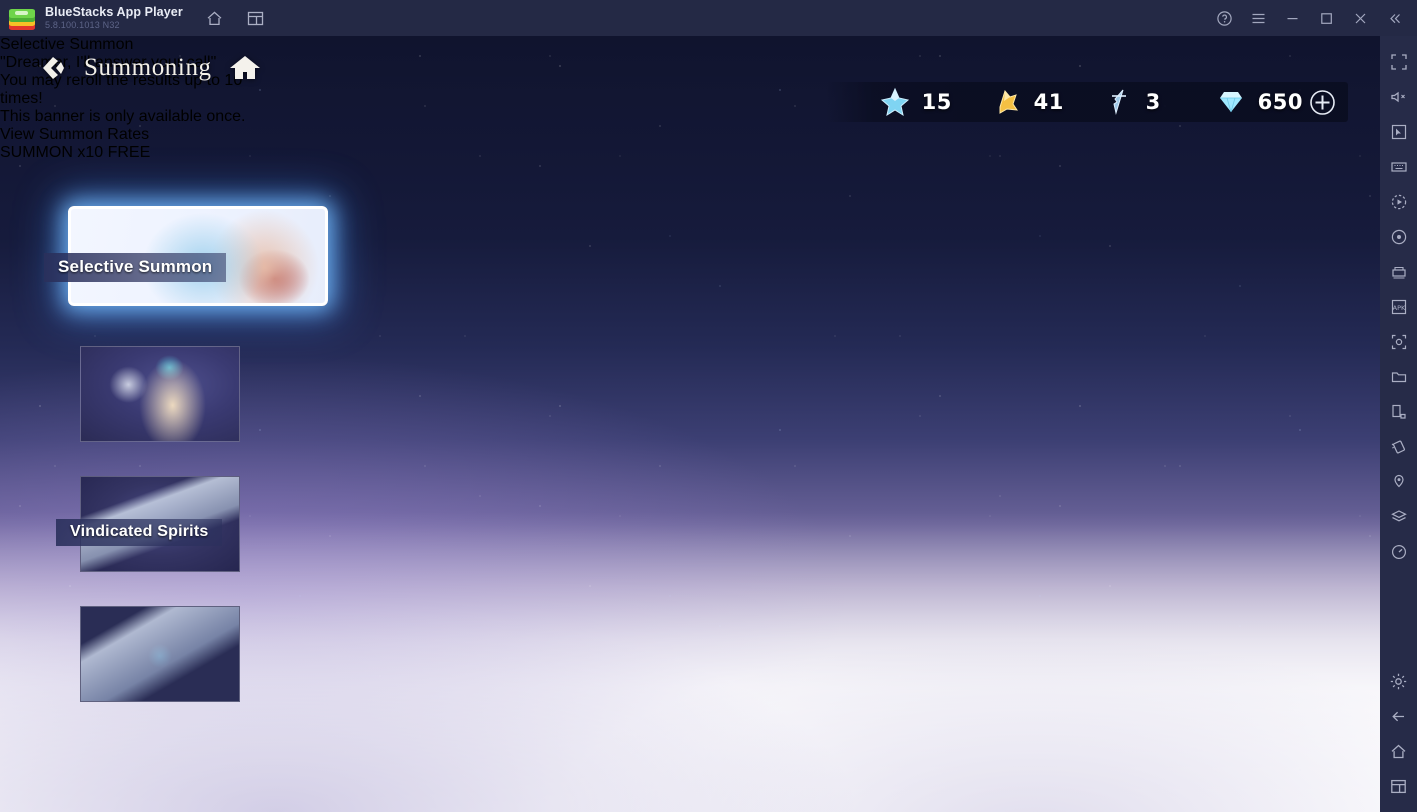 This screenshot has width=1417, height=812. I want to click on blue-crystal-icon, so click(895, 102).